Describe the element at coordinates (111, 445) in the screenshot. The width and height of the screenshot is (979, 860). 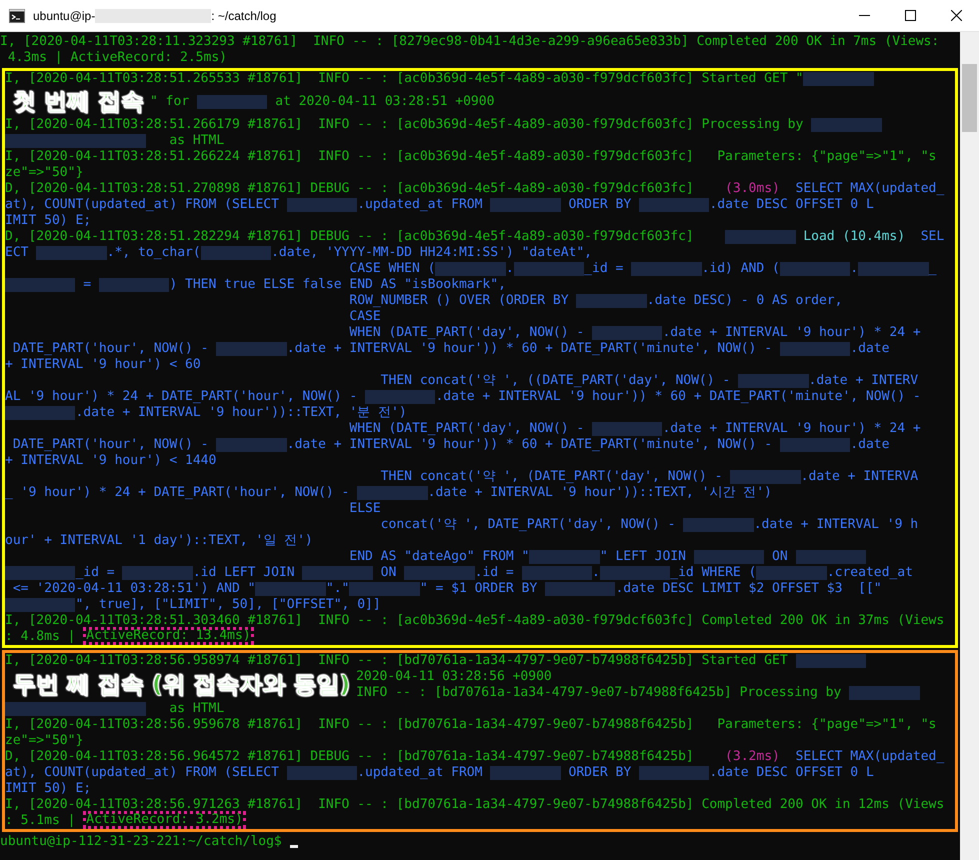
I see `sql-text: DATE_PART('hour', NOW() -` at that location.